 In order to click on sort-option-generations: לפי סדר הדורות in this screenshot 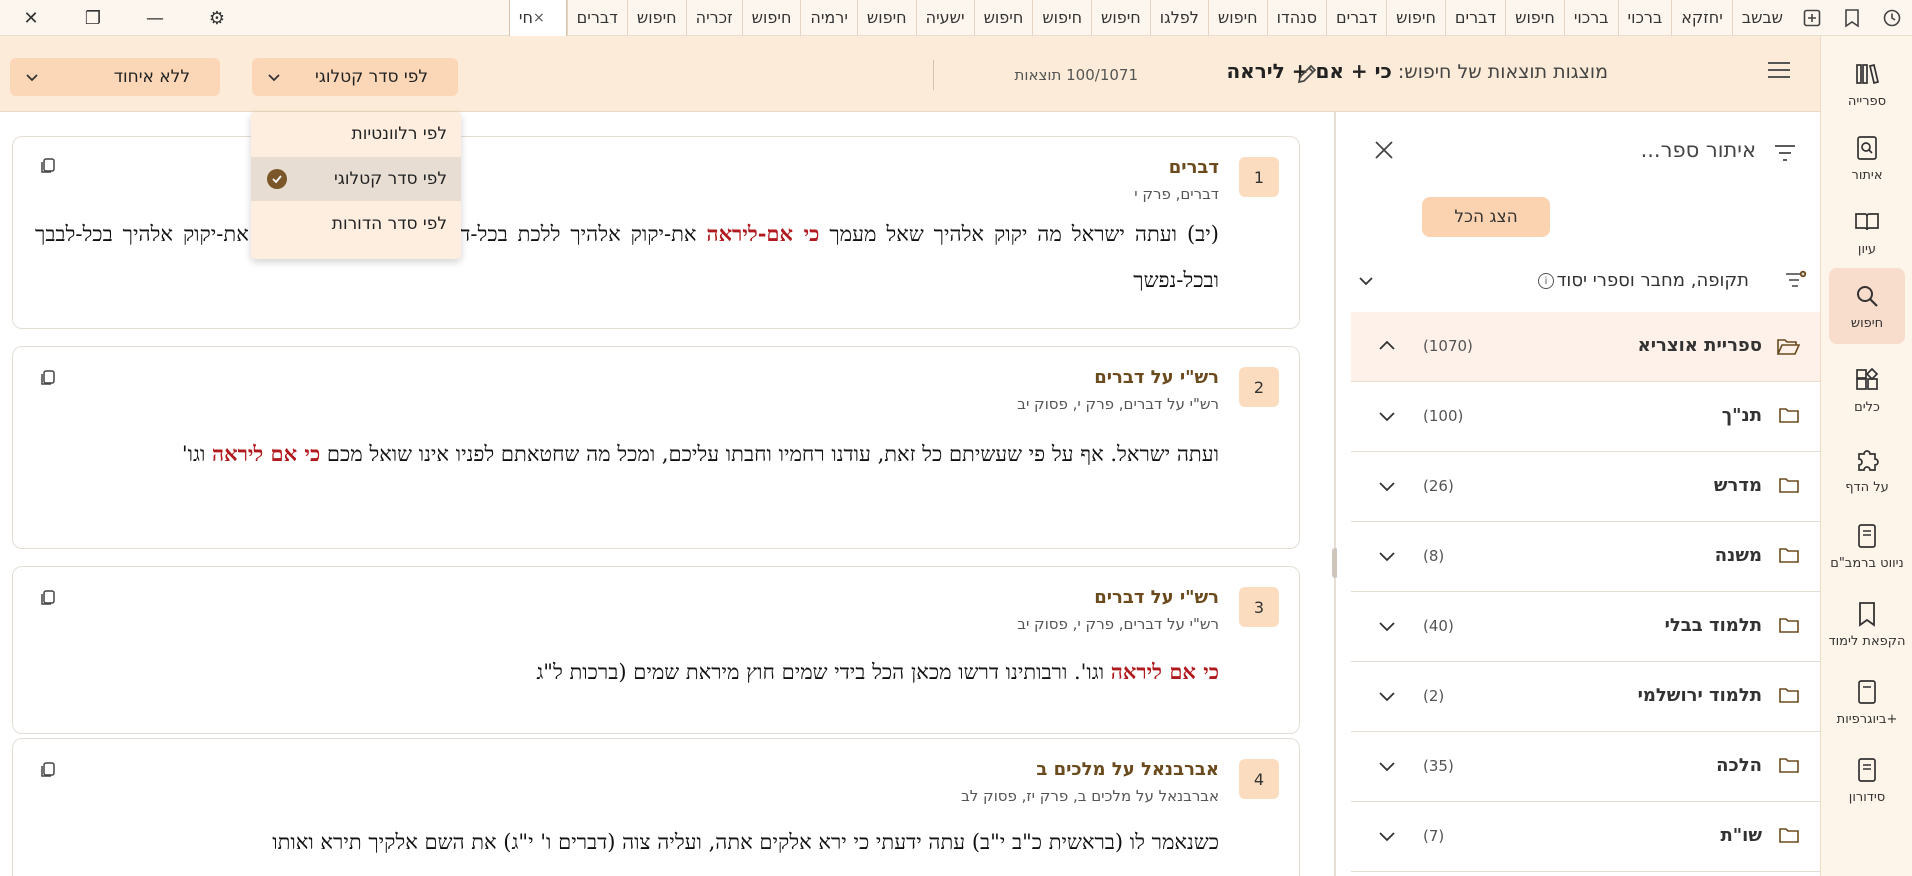, I will do `click(356, 224)`.